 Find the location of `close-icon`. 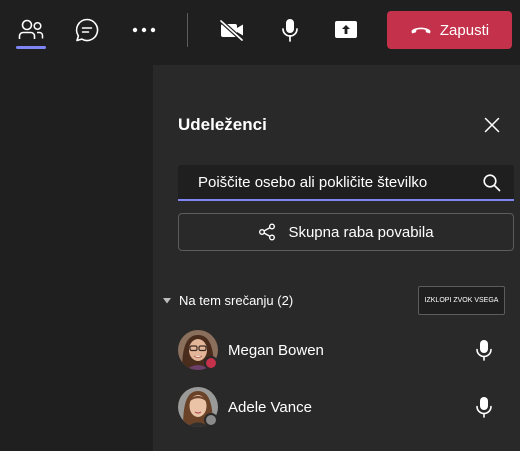

close-icon is located at coordinates (492, 125).